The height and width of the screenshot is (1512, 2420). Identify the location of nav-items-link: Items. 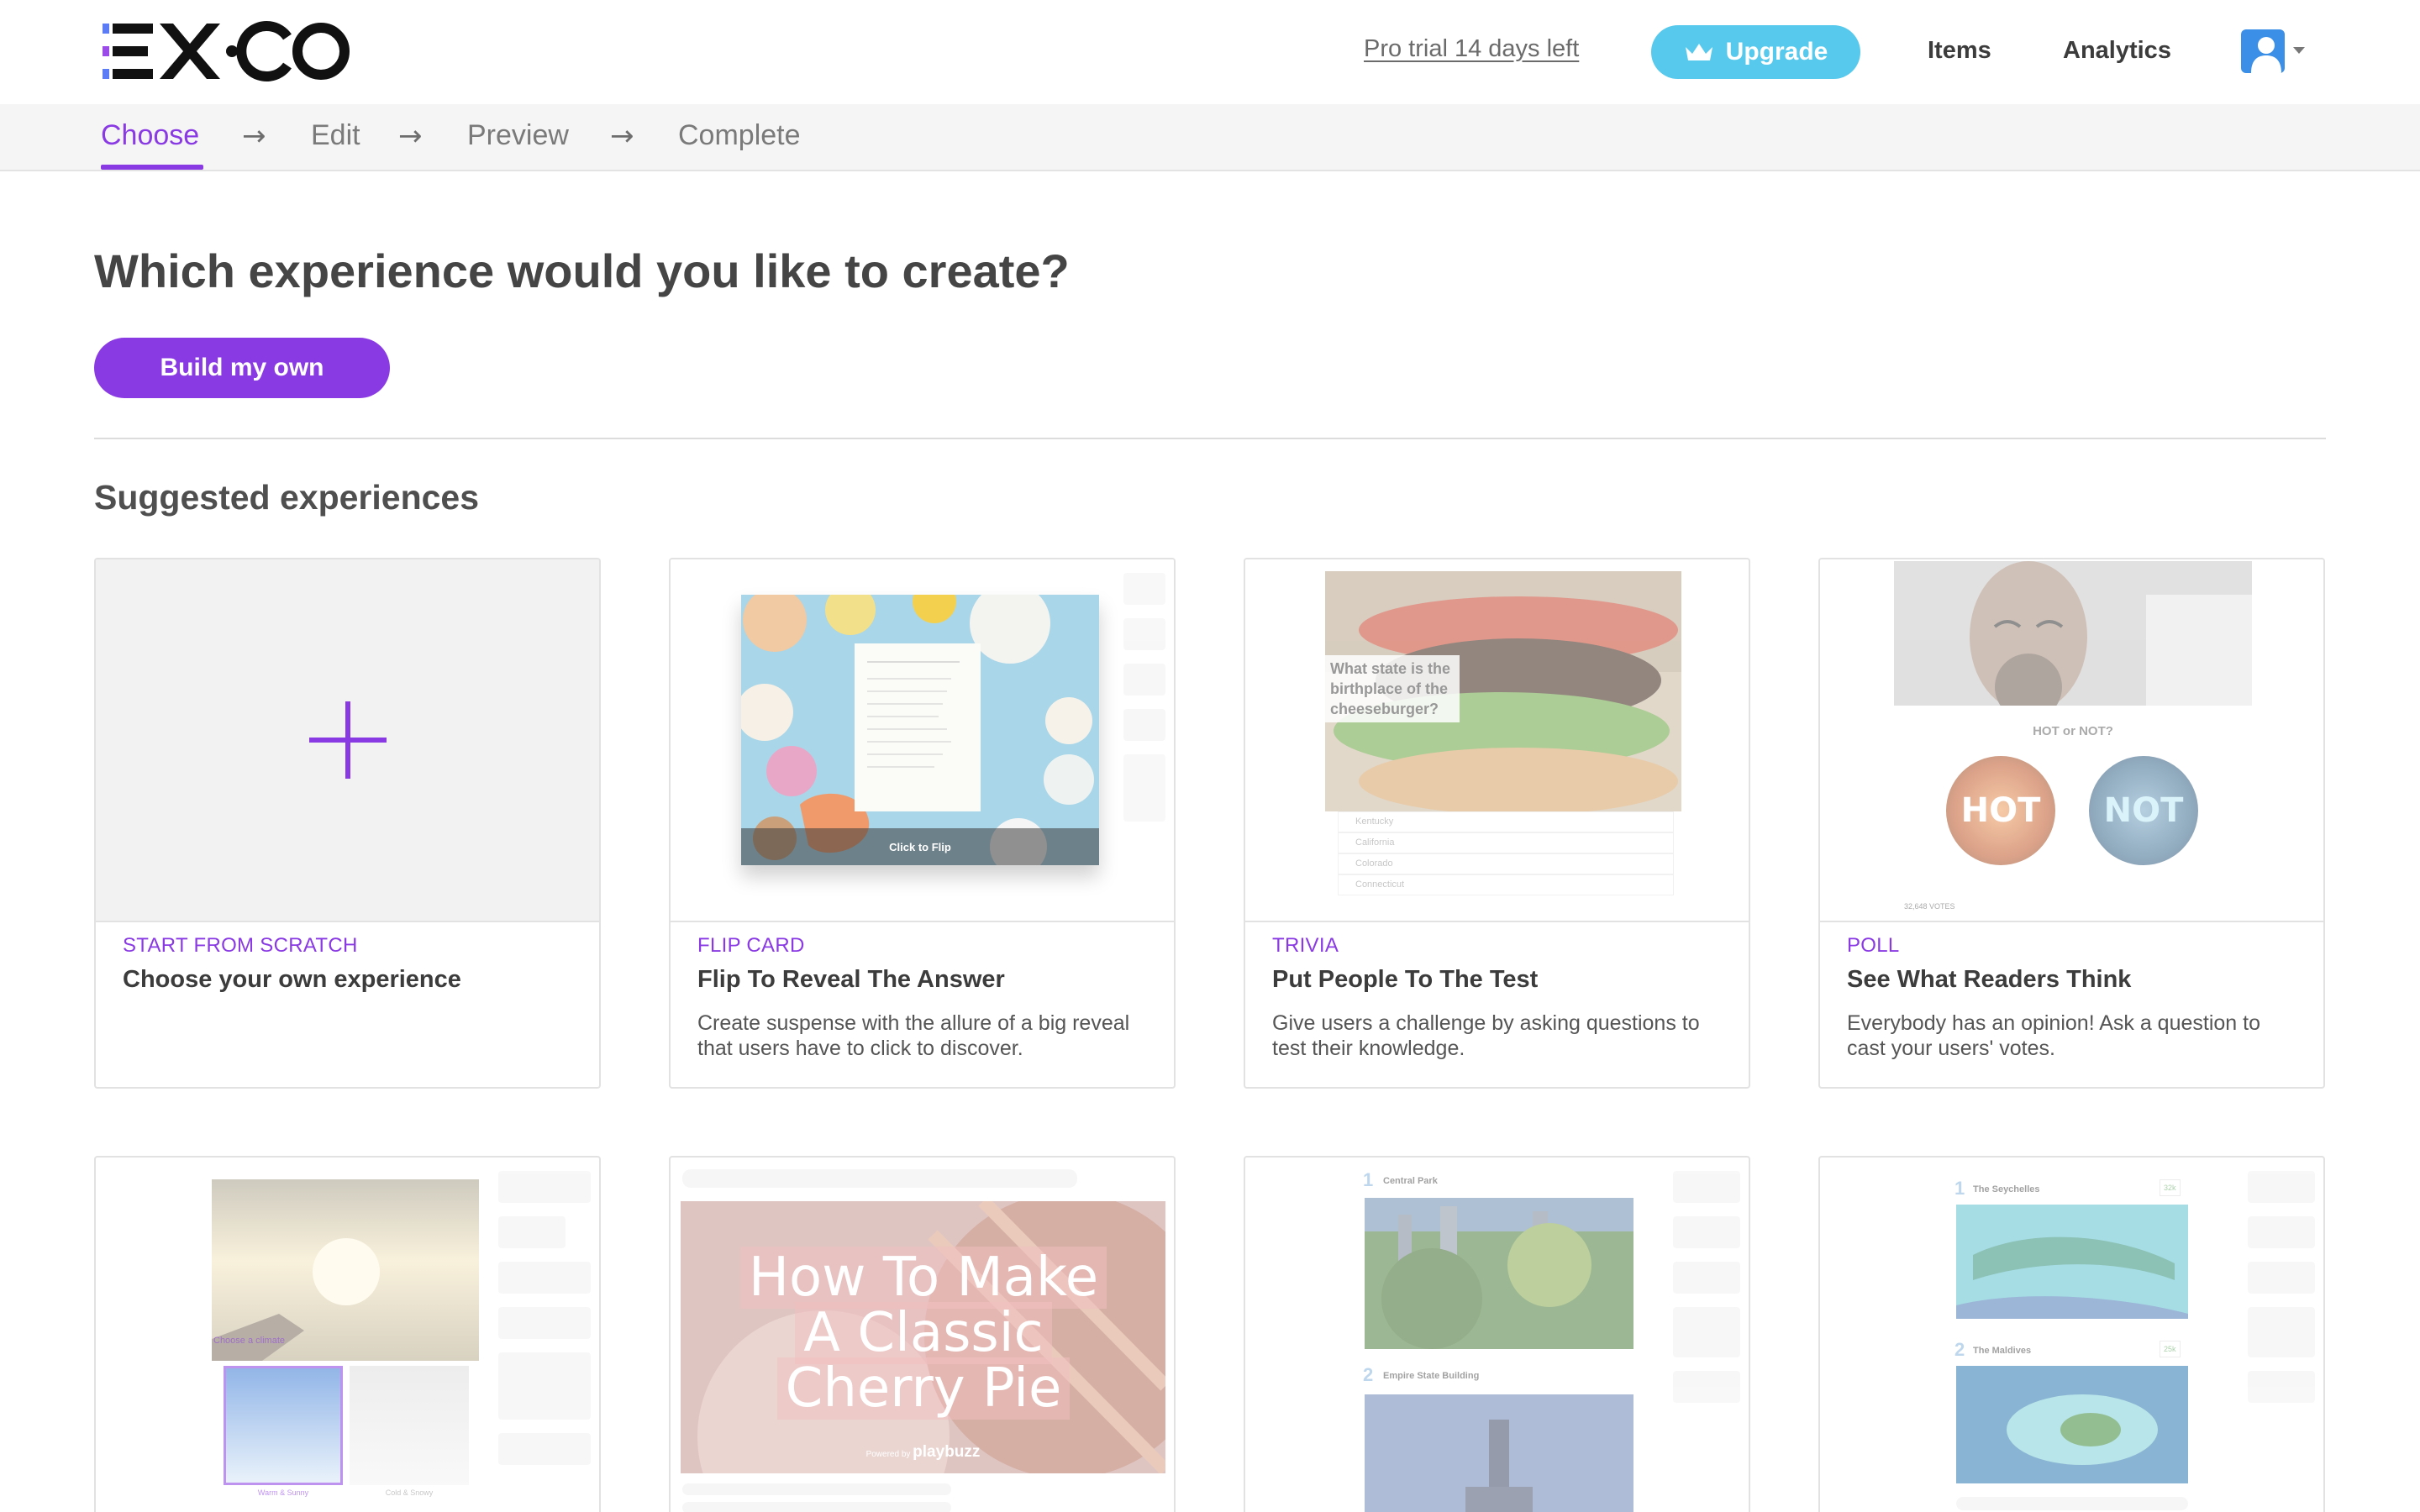
(1960, 51).